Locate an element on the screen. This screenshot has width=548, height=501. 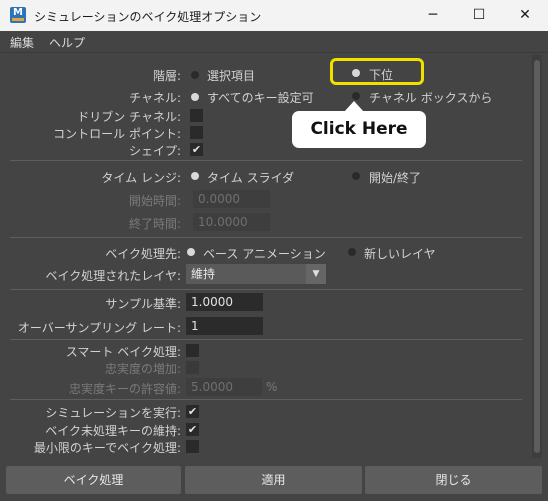
title-bar: M シミュレーションのベイク処理オプション ─ ☐ ✕ is located at coordinates (274, 15).